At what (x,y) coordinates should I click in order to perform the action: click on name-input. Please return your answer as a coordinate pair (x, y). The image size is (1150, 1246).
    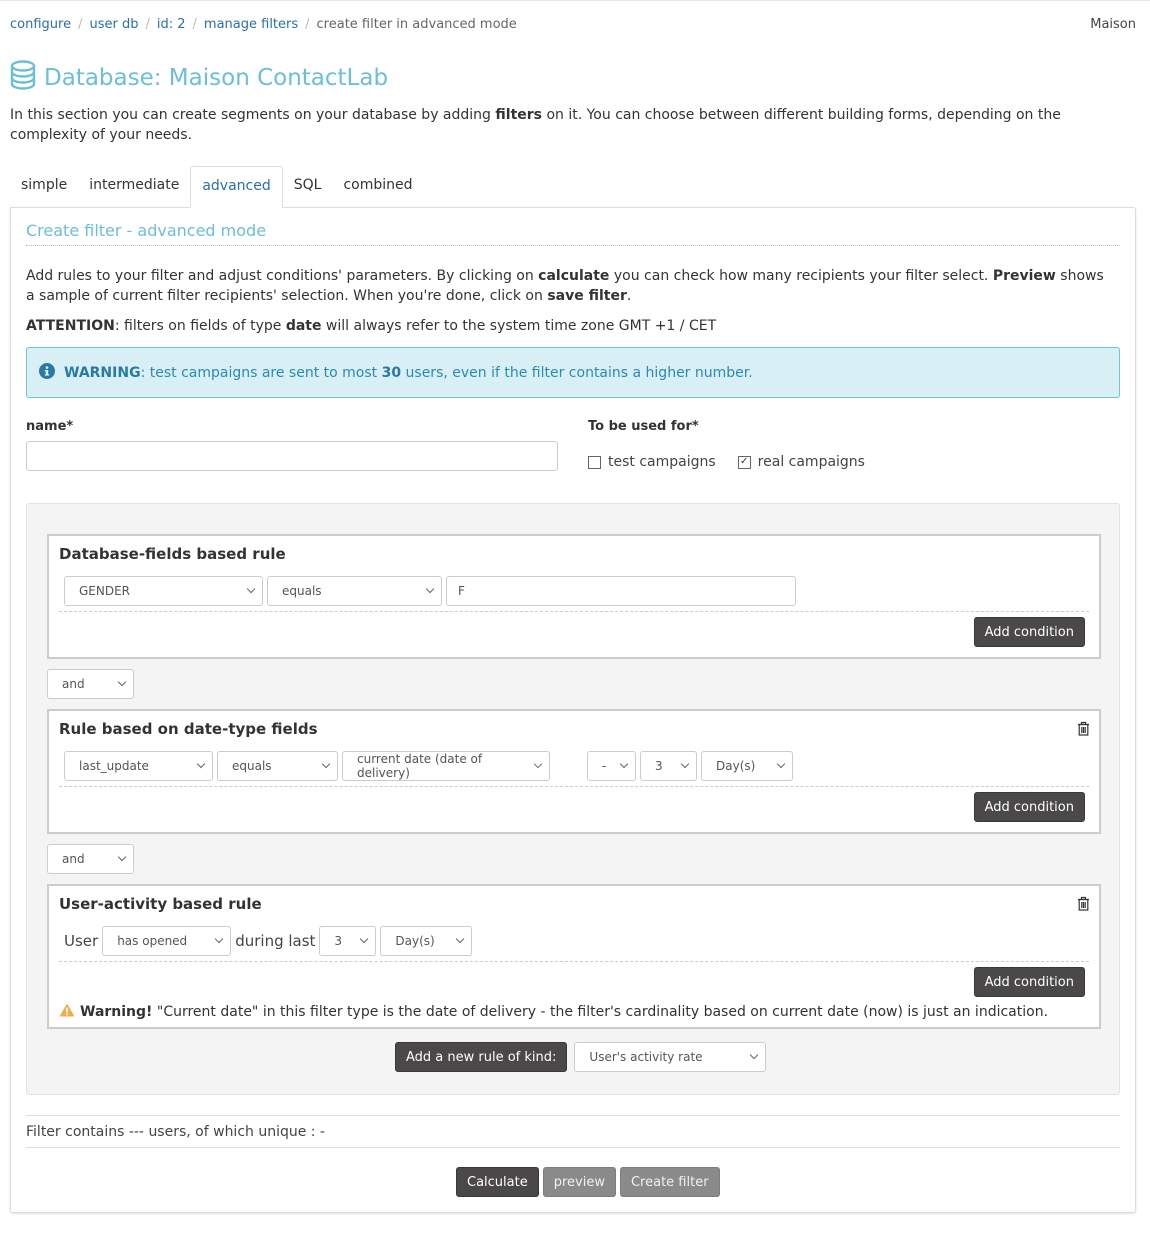
    Looking at the image, I should click on (292, 456).